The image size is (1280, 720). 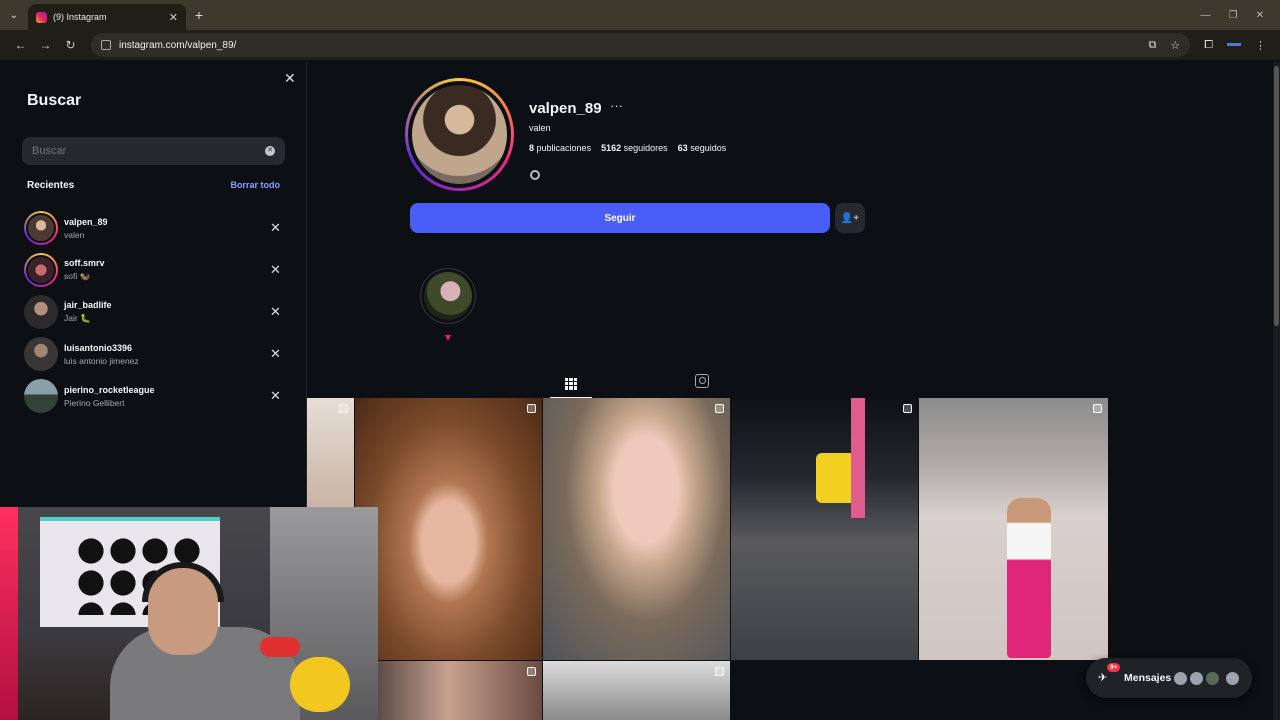 I want to click on minimize-icon: —, so click(x=1206, y=15).